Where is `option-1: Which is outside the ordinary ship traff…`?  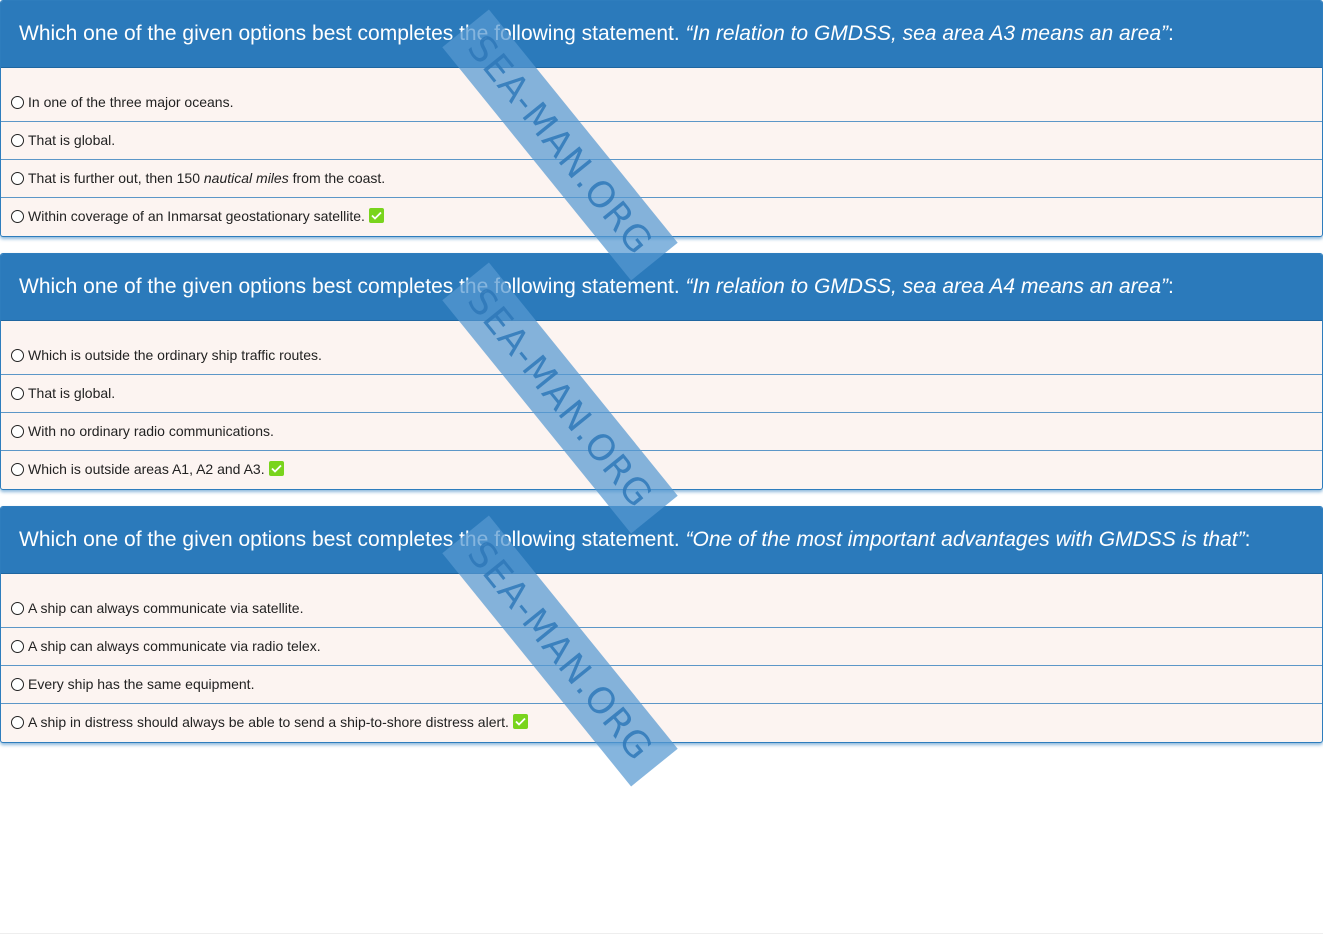
option-1: Which is outside the ordinary ship traff… is located at coordinates (661, 350).